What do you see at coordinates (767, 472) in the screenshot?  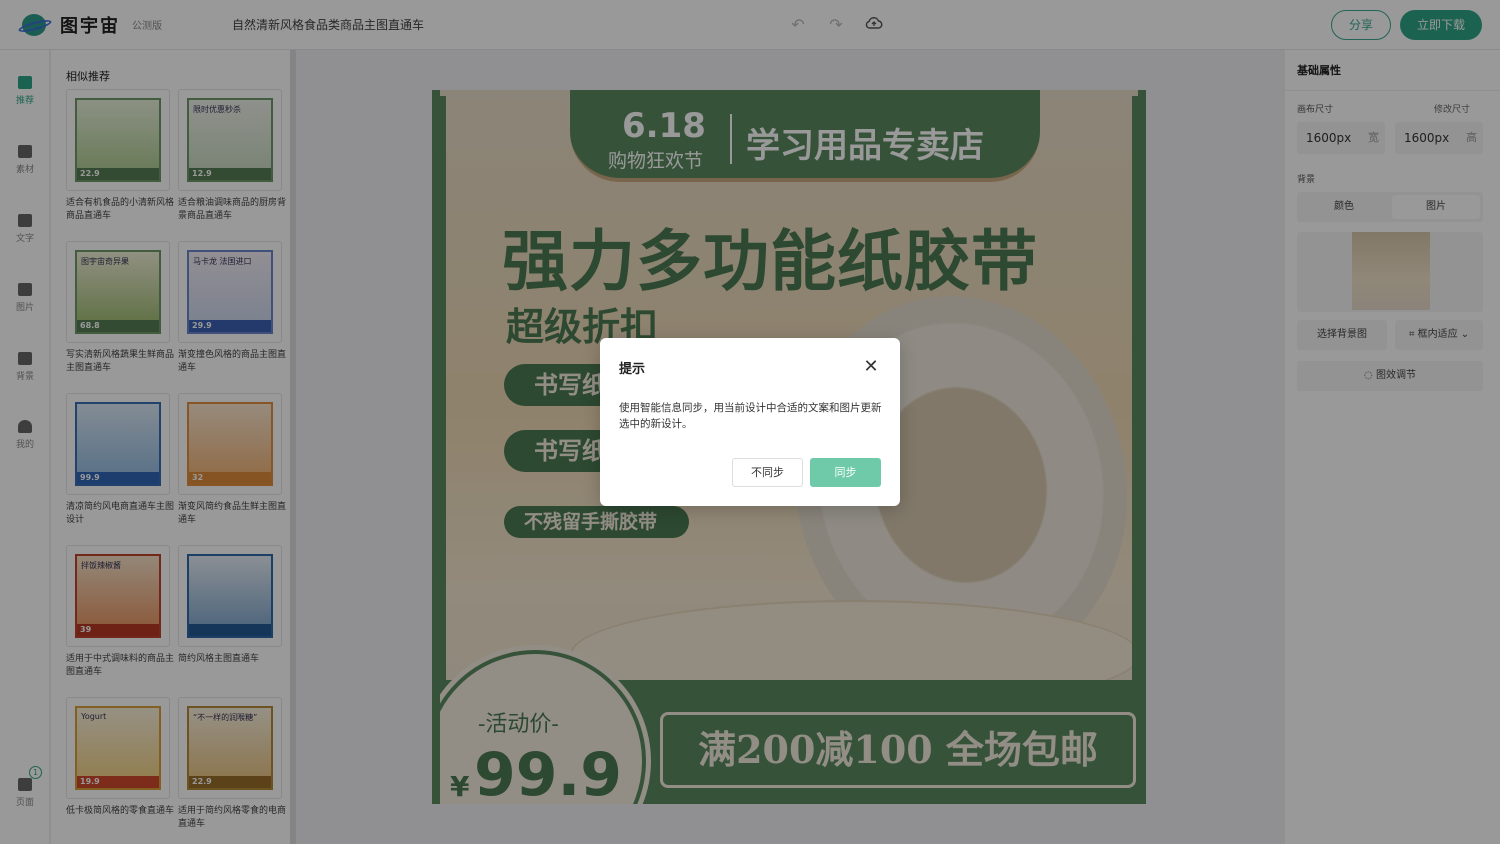 I see `no-sync-button: 不同步` at bounding box center [767, 472].